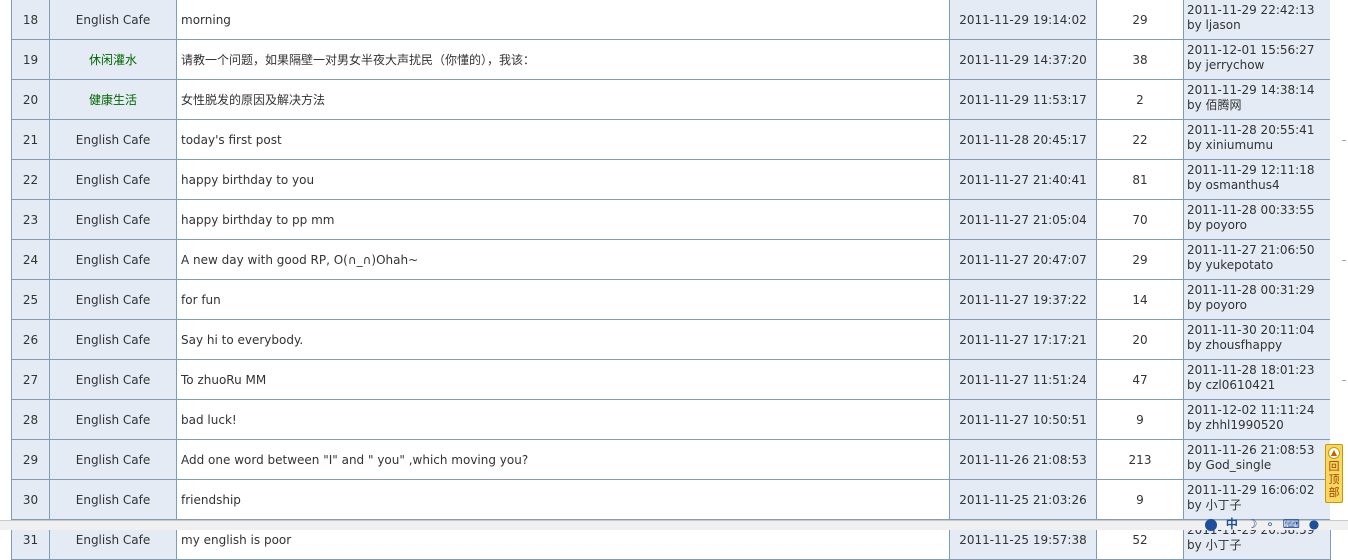 This screenshot has height=560, width=1348. I want to click on ime-toolbar: 中 ☽ ∘ ⌨ ●, so click(1276, 523).